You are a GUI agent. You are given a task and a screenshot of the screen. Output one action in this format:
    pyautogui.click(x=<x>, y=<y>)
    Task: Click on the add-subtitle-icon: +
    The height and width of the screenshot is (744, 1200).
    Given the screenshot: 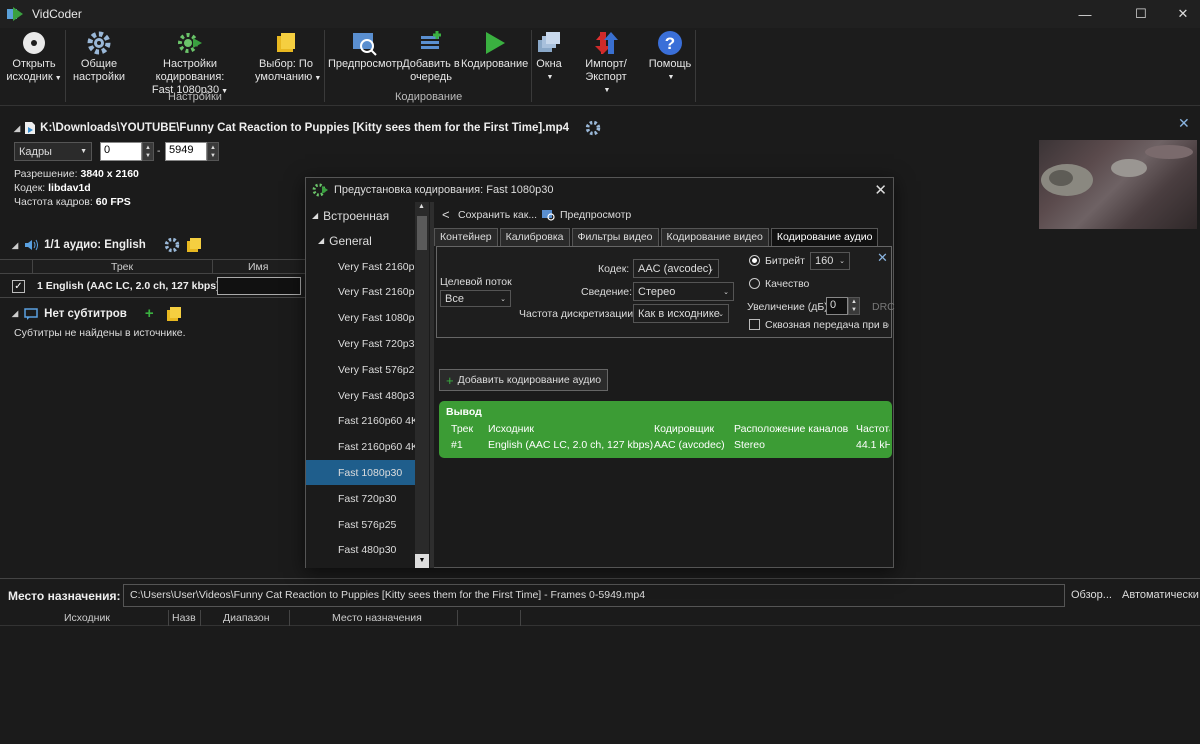 What is the action you would take?
    pyautogui.click(x=149, y=313)
    